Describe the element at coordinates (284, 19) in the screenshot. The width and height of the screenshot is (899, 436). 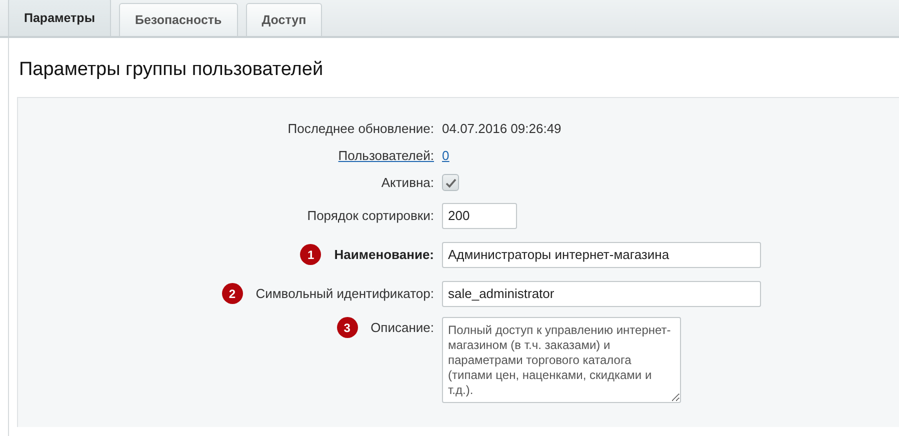
I see `tab: Доступ` at that location.